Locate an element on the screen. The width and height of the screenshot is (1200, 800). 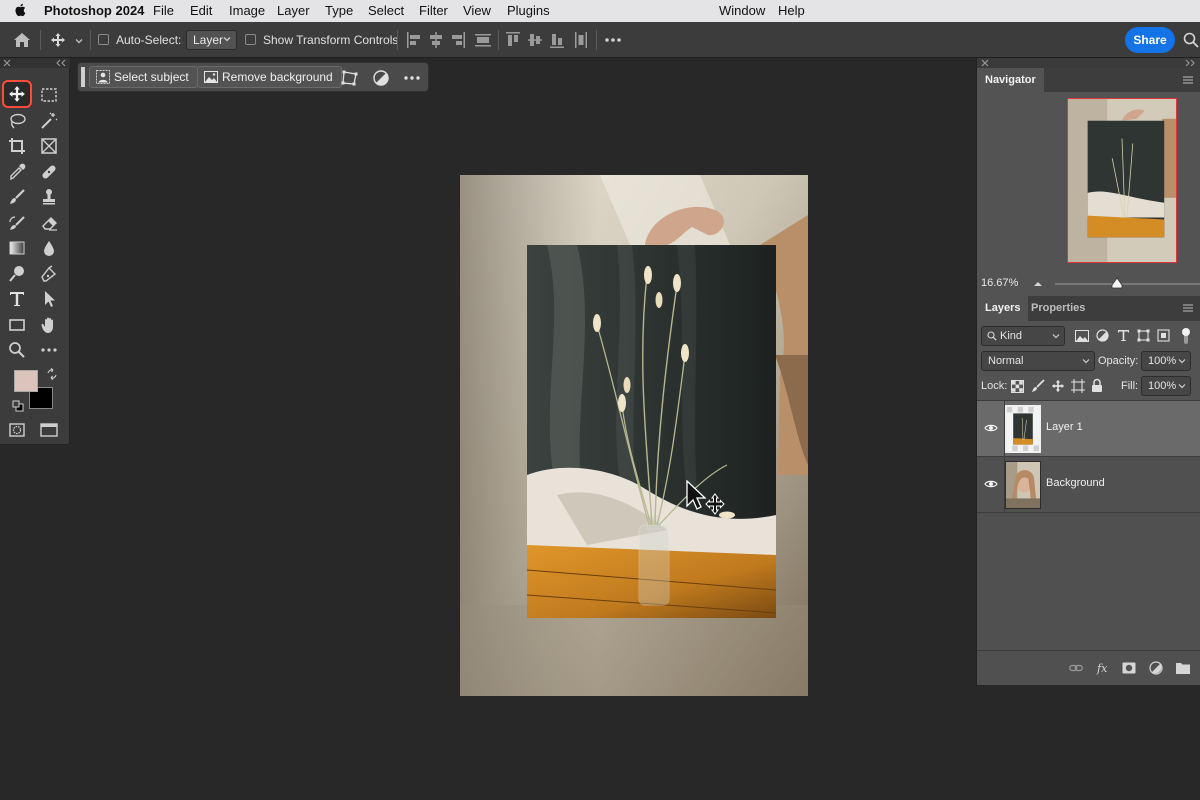
menu-image: Image is located at coordinates (247, 11).